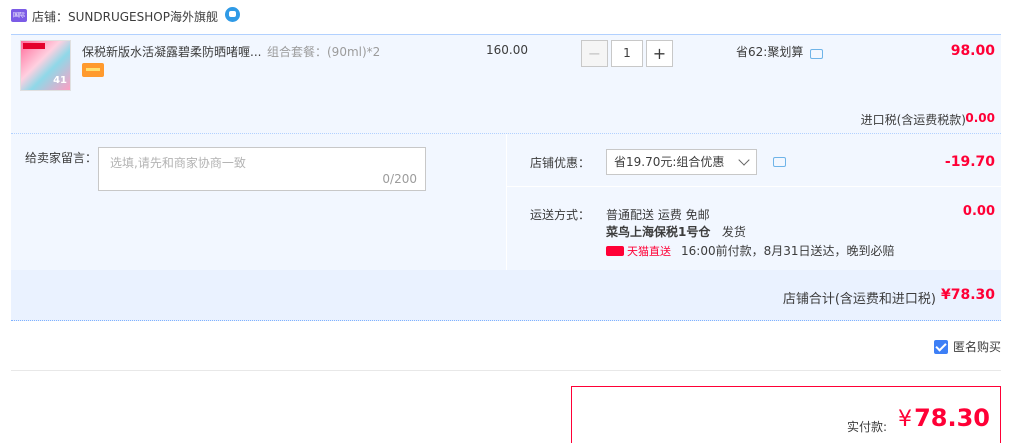 This screenshot has width=1018, height=443. Describe the element at coordinates (770, 52) in the screenshot. I see `promo-text: 省62:聚划算` at that location.